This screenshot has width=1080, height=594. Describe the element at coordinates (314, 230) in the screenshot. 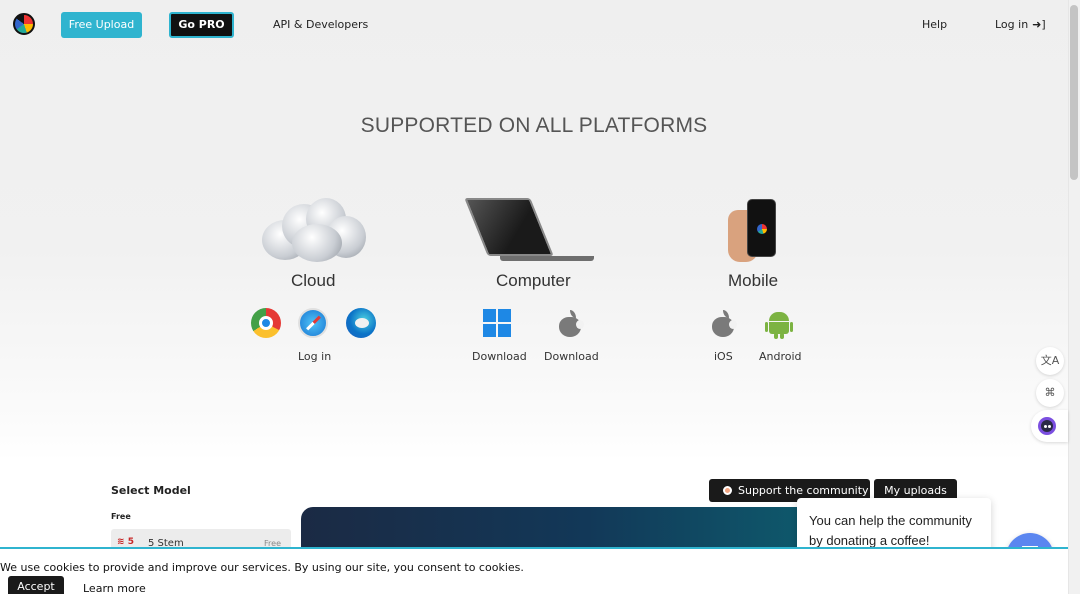

I see `cloud-illustration` at that location.